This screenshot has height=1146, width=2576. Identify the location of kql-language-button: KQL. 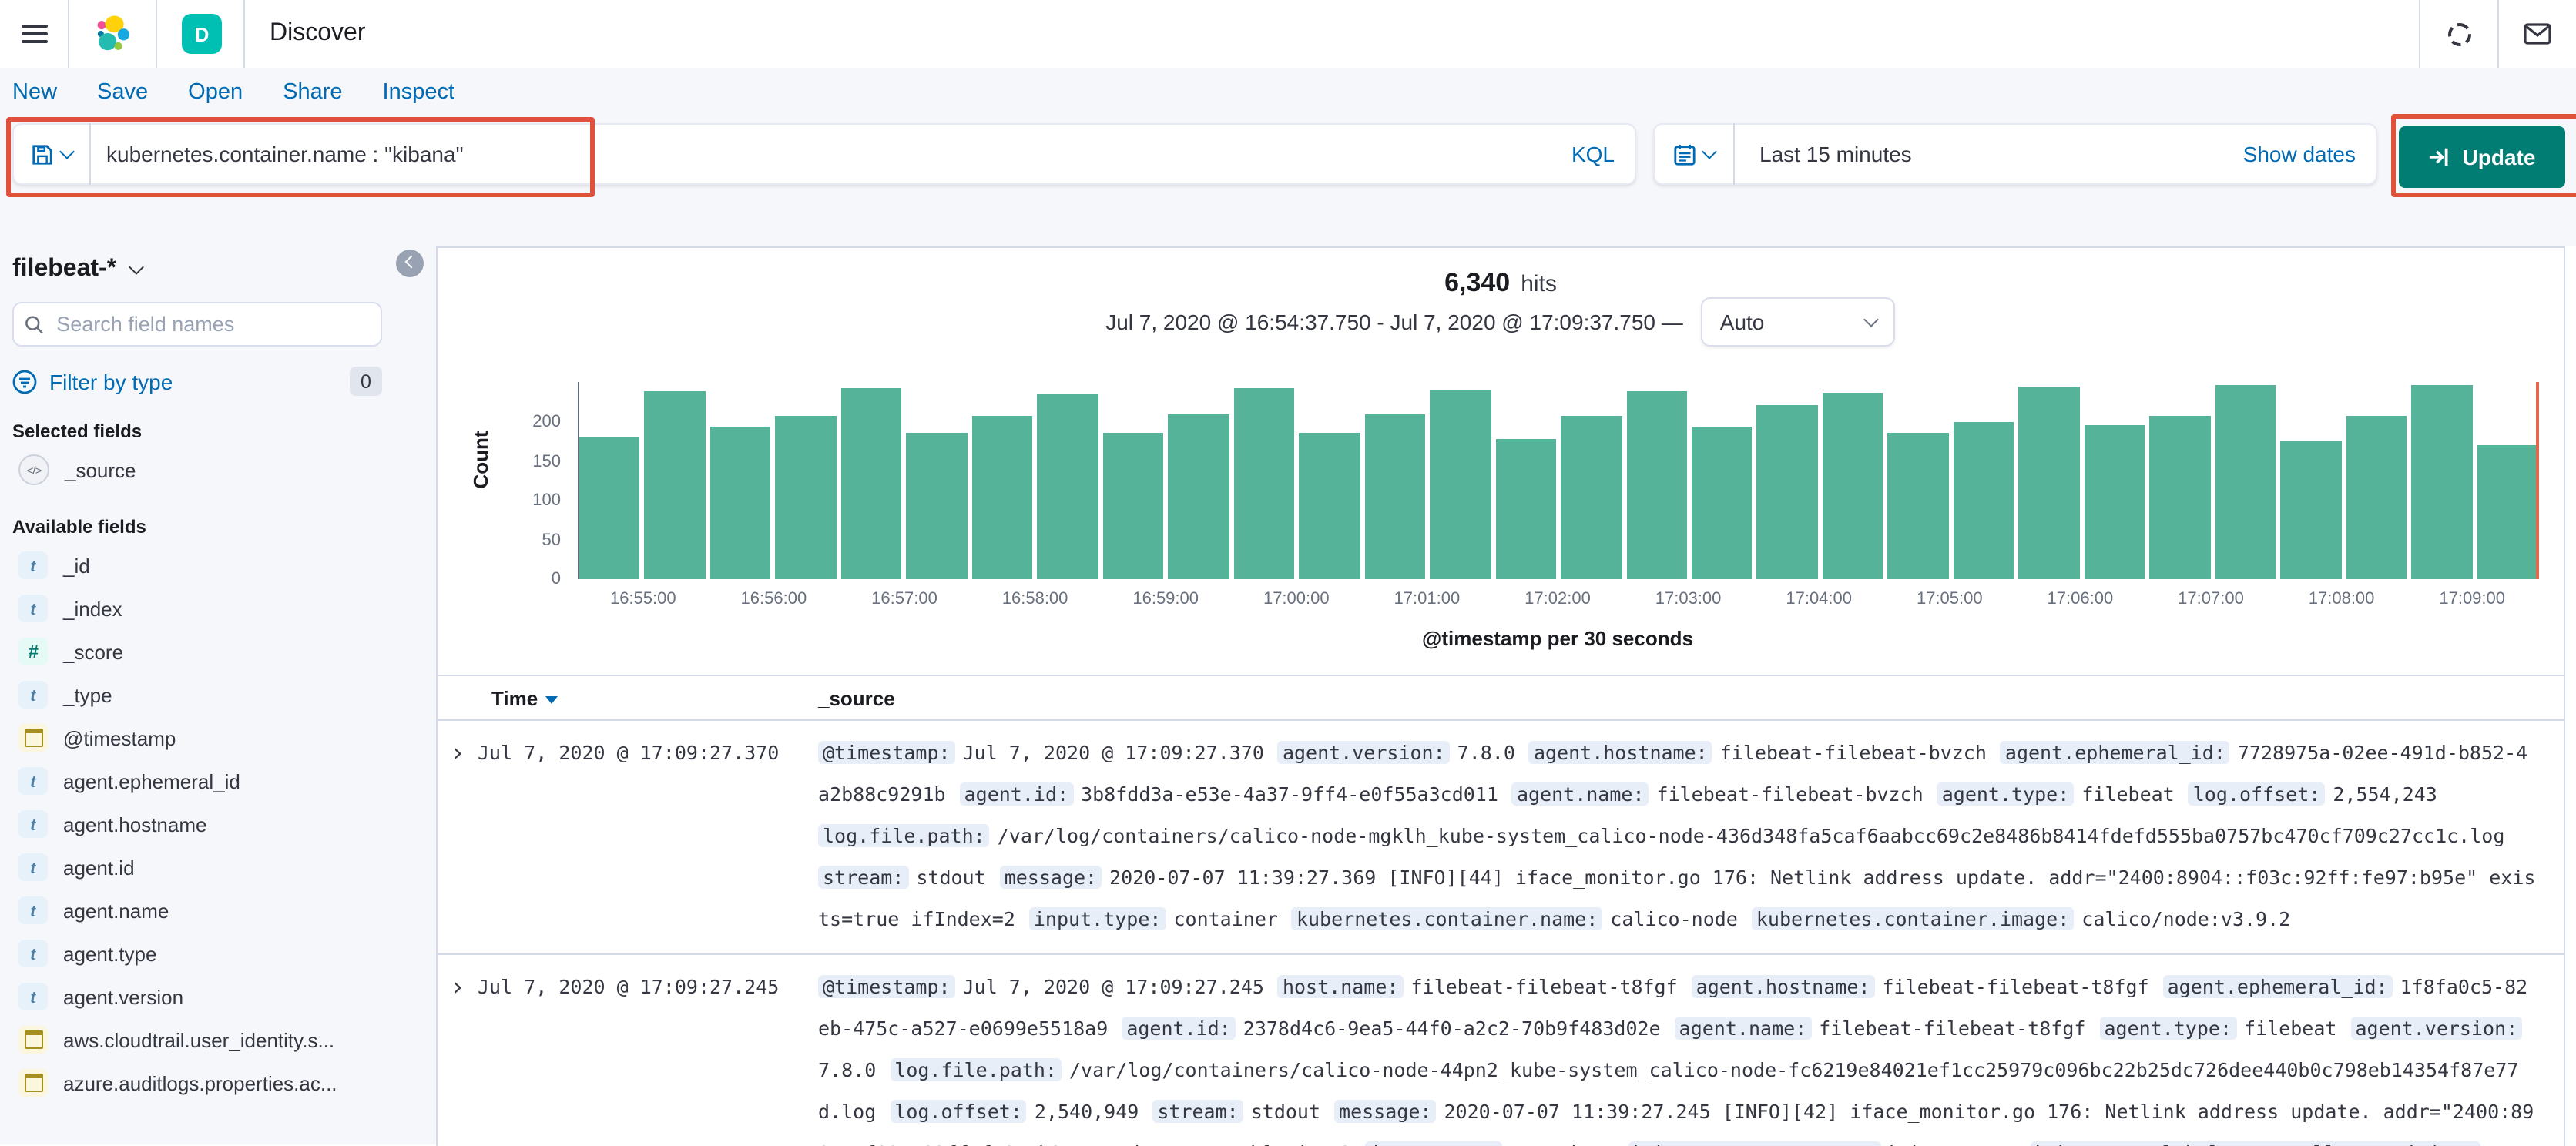
(1603, 154).